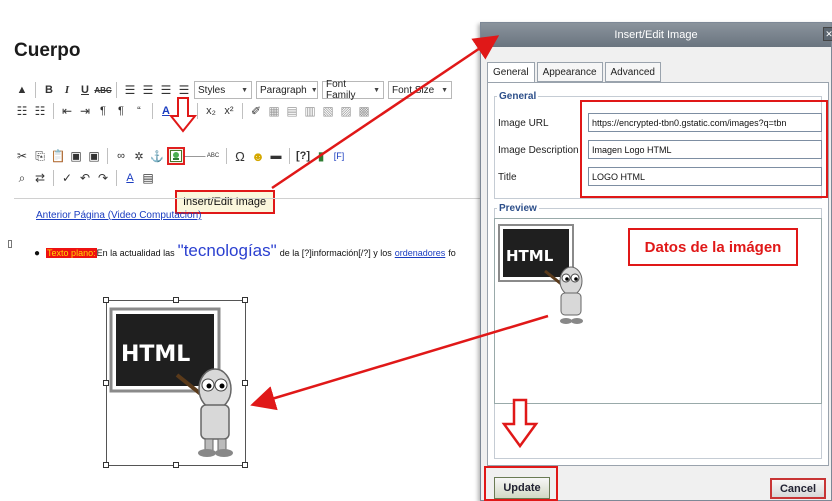  I want to click on hollow-arrow-update, so click(520, 423).